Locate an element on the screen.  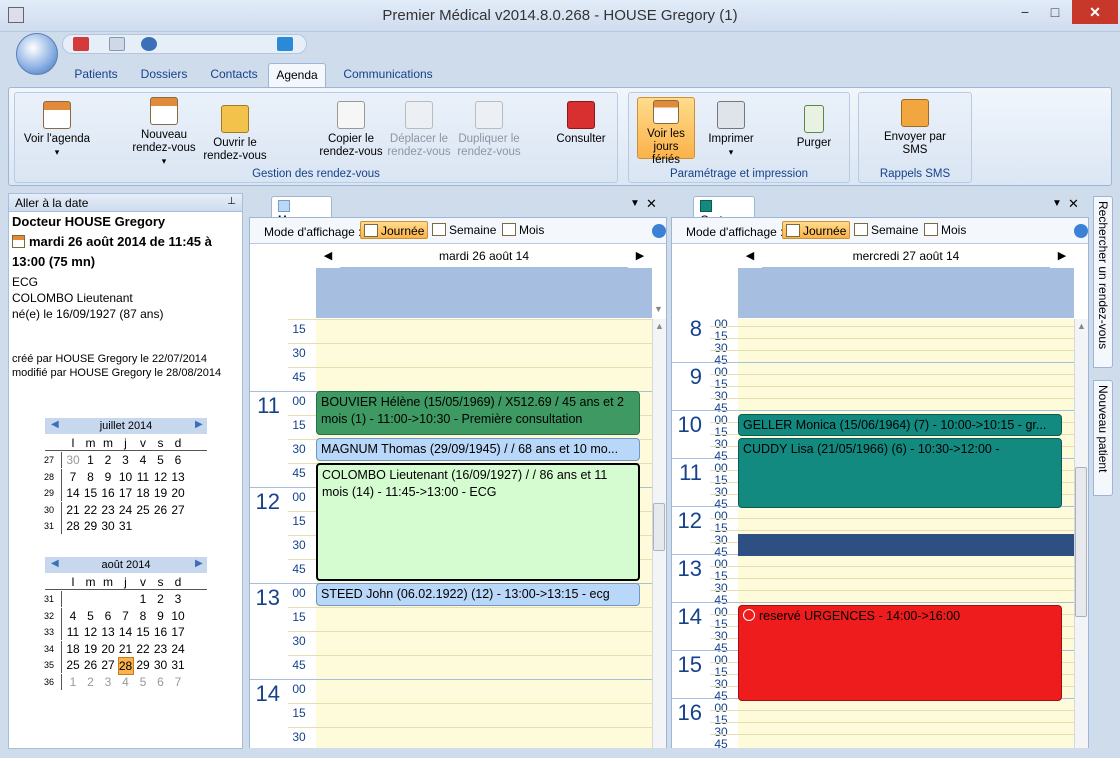
document-icon is located at coordinates (81, 44).